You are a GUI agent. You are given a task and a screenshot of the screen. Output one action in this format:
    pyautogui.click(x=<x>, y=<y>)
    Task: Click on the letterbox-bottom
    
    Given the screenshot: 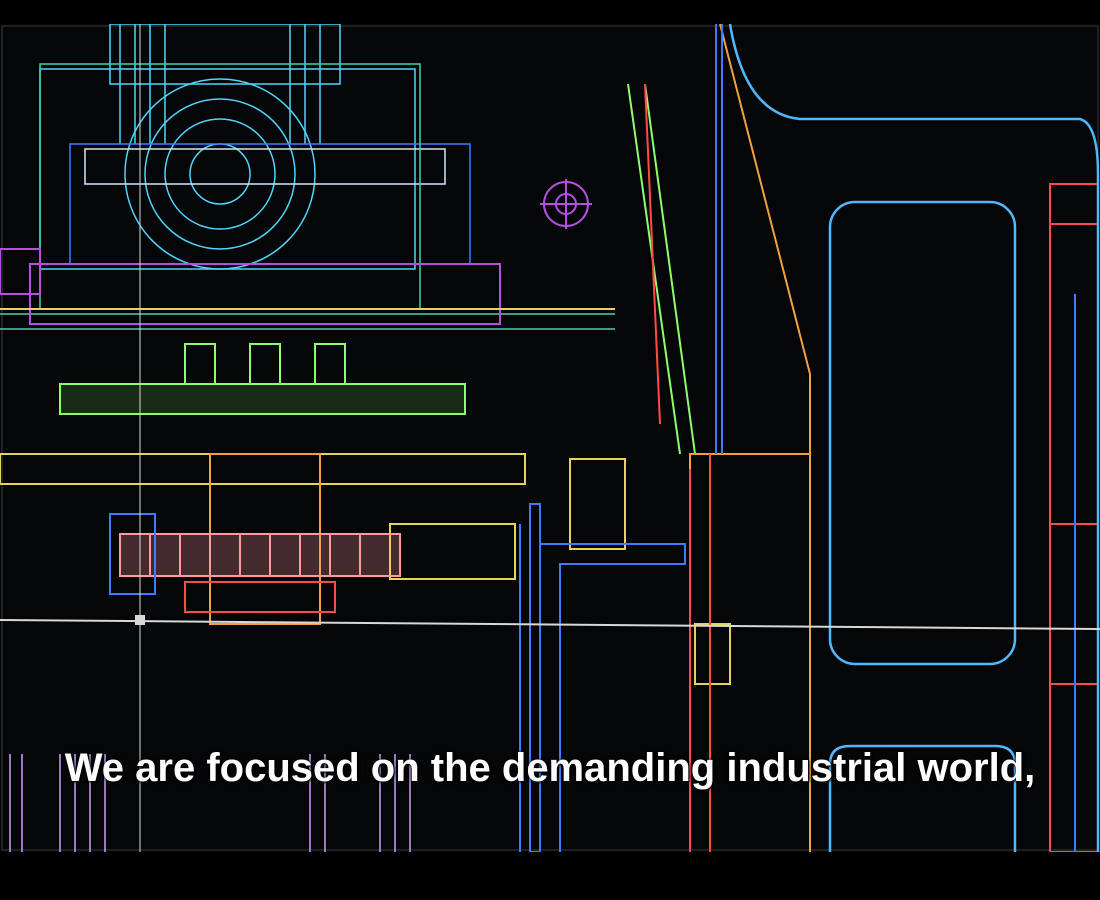 What is the action you would take?
    pyautogui.click(x=550, y=876)
    